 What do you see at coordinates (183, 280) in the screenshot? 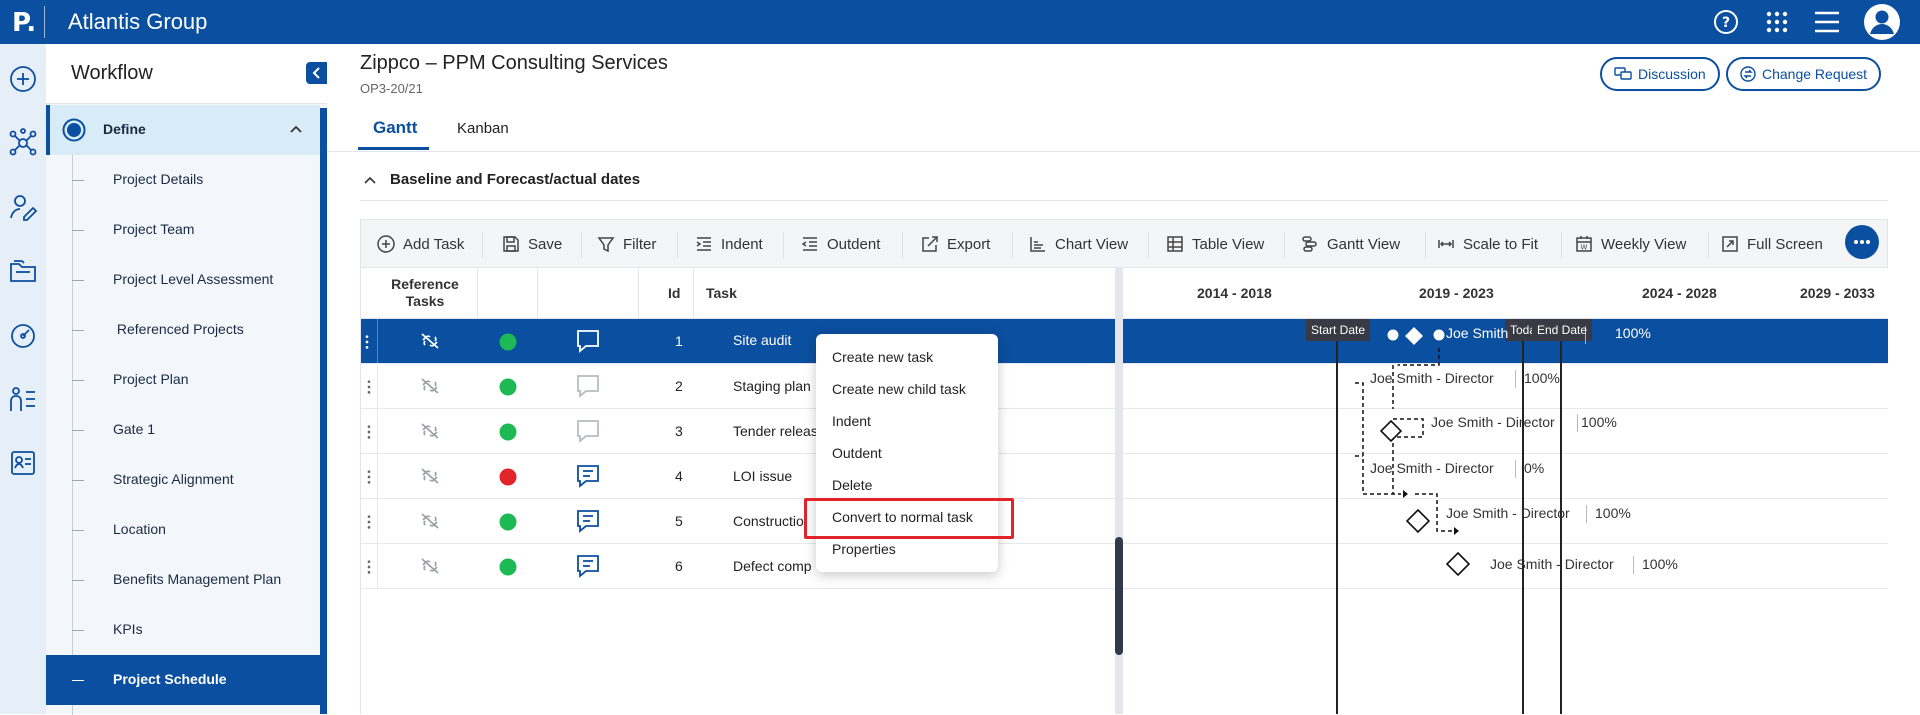
I see `workflow-item-project-level-assessment: Project Level Assessment` at bounding box center [183, 280].